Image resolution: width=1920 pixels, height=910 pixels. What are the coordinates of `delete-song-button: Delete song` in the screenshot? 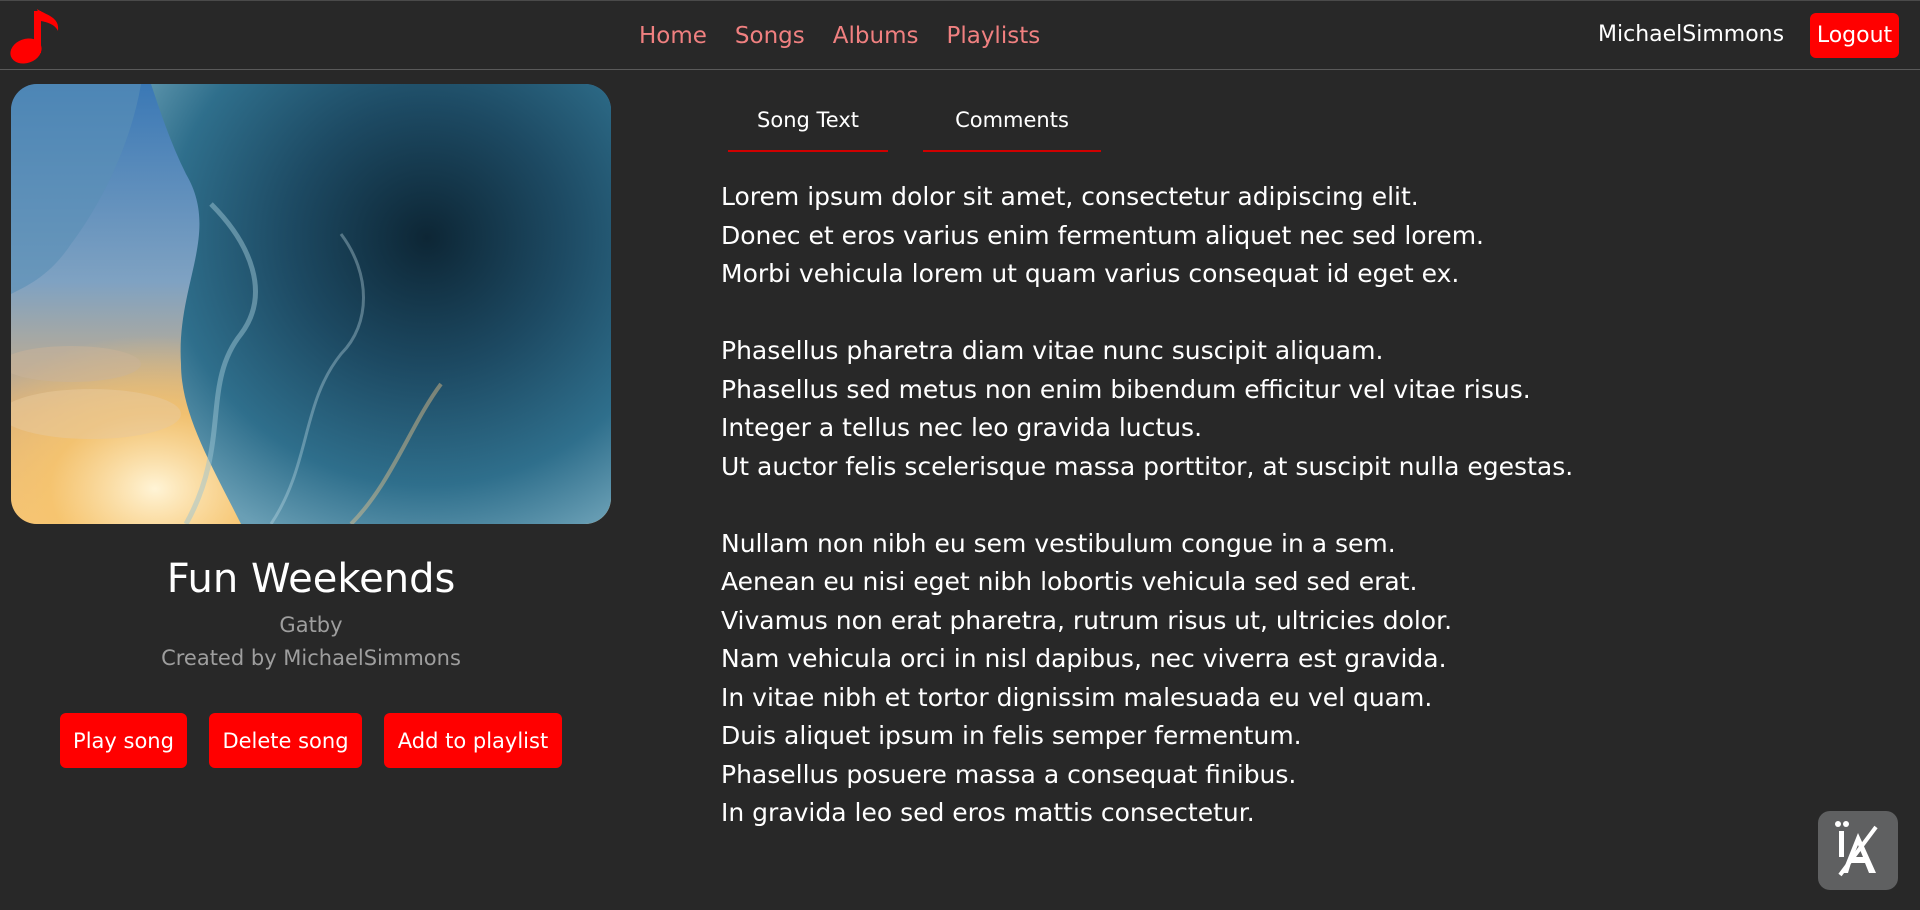 It's located at (285, 740).